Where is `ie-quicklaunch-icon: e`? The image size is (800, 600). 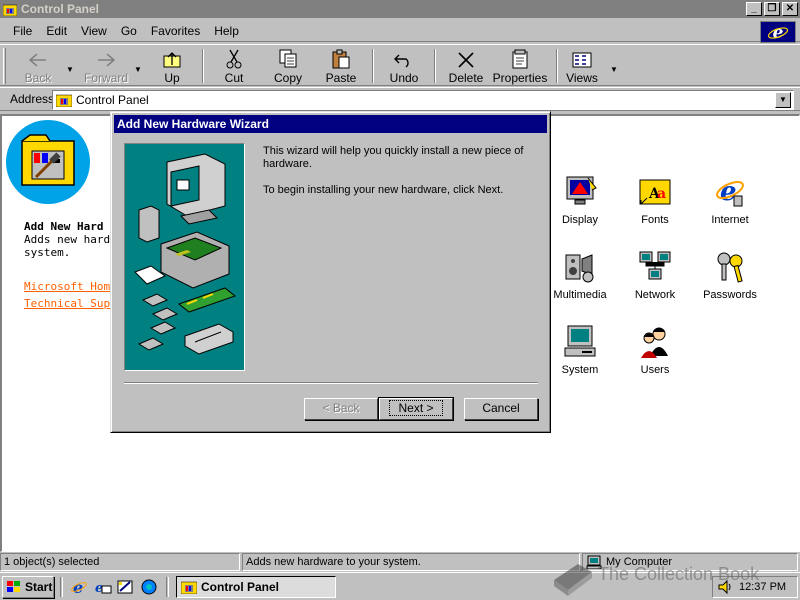 ie-quicklaunch-icon: e is located at coordinates (79, 587).